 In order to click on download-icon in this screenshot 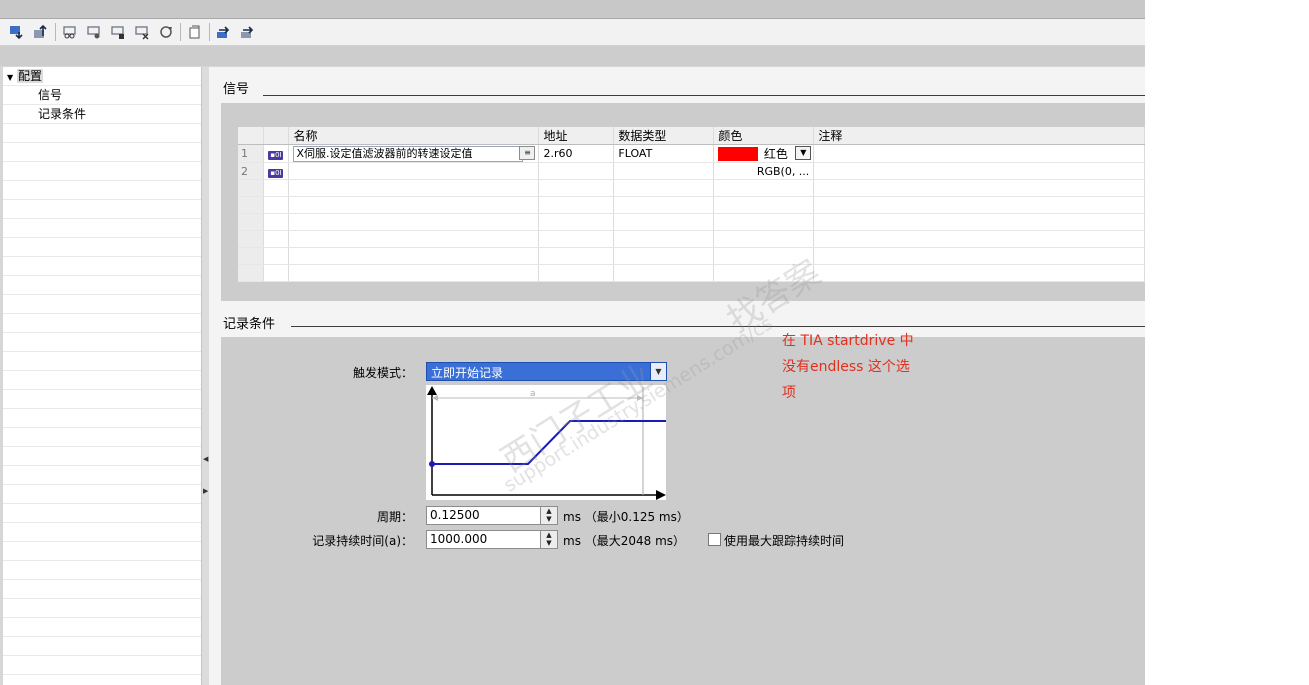, I will do `click(17, 32)`.